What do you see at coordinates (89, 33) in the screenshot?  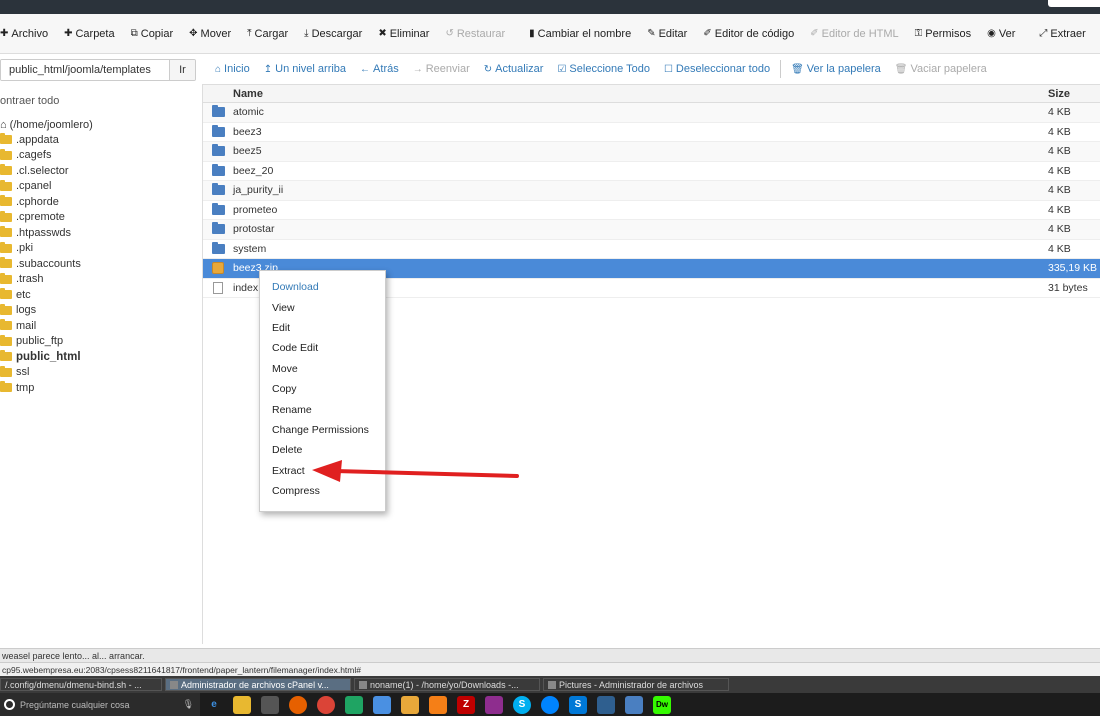 I see `new-folder-button: ✚ Carpeta` at bounding box center [89, 33].